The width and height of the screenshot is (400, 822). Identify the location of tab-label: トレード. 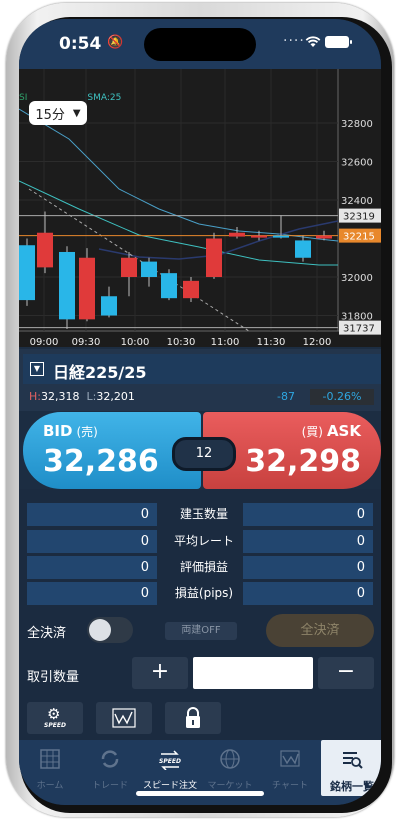
(109, 786).